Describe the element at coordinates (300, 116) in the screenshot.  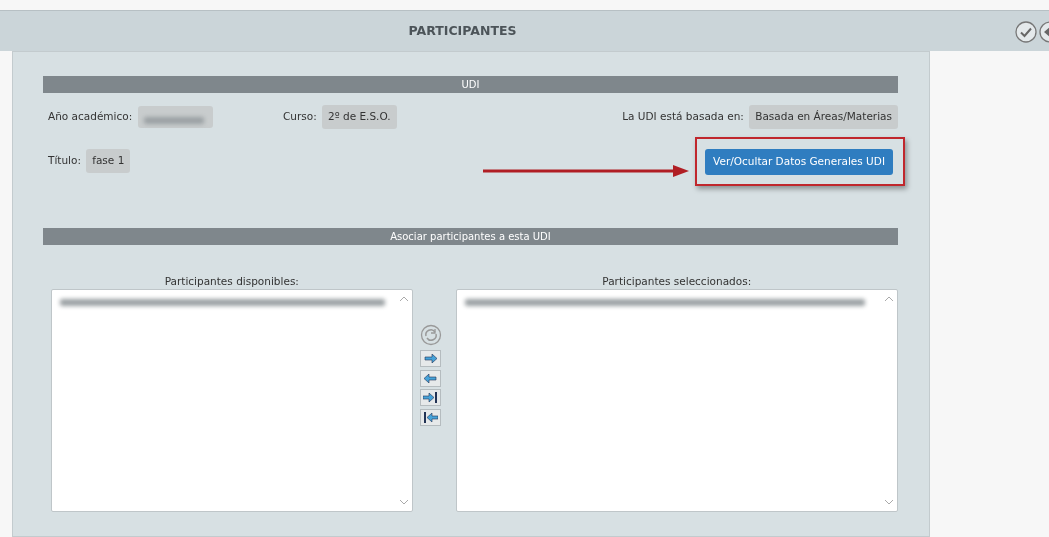
I see `field-label: Curso:` at that location.